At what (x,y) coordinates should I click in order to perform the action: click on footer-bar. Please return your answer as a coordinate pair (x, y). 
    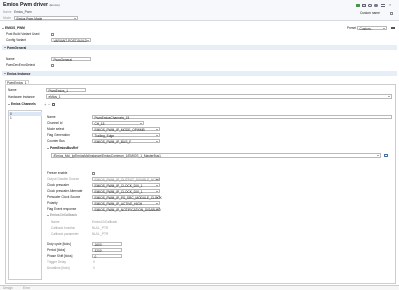
    Looking at the image, I should click on (199, 287).